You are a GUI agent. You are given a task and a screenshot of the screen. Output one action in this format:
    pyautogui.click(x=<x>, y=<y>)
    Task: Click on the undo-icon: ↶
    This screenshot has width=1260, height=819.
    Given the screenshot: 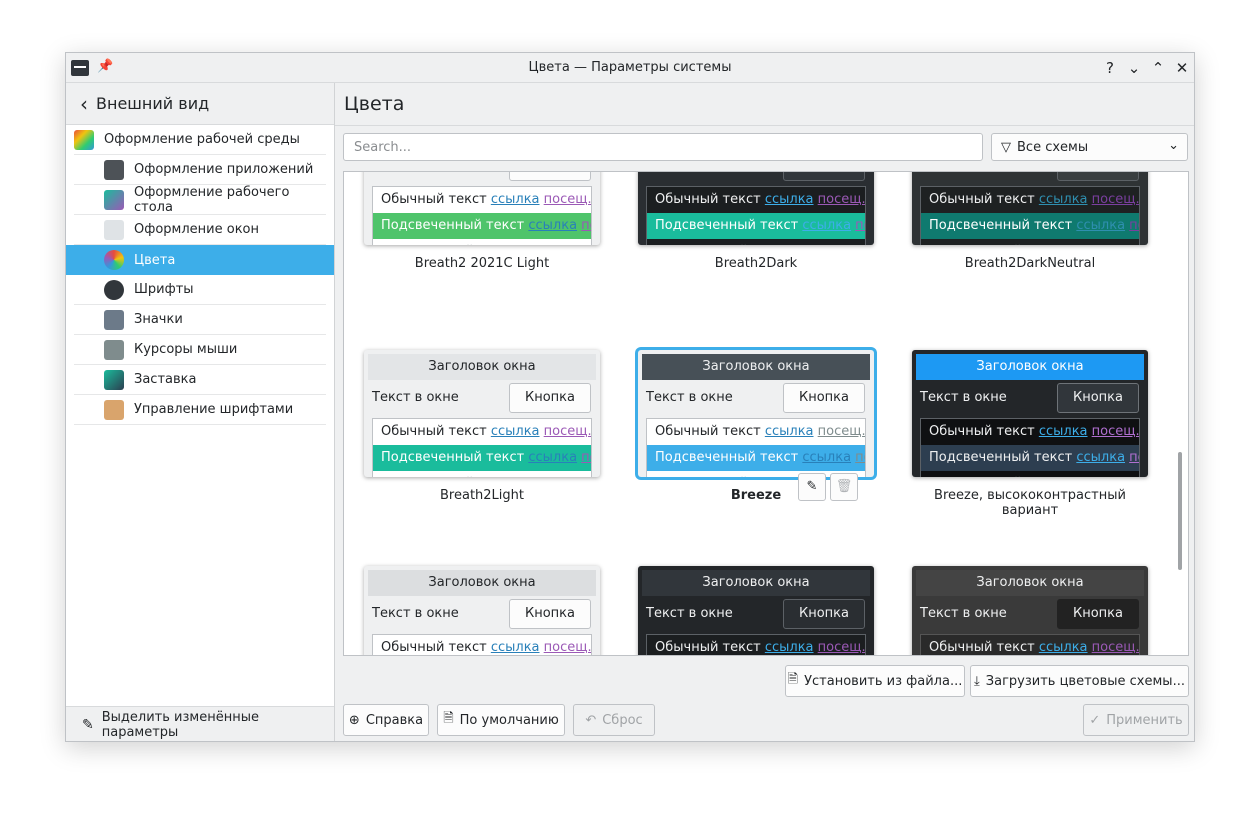 What is the action you would take?
    pyautogui.click(x=591, y=720)
    